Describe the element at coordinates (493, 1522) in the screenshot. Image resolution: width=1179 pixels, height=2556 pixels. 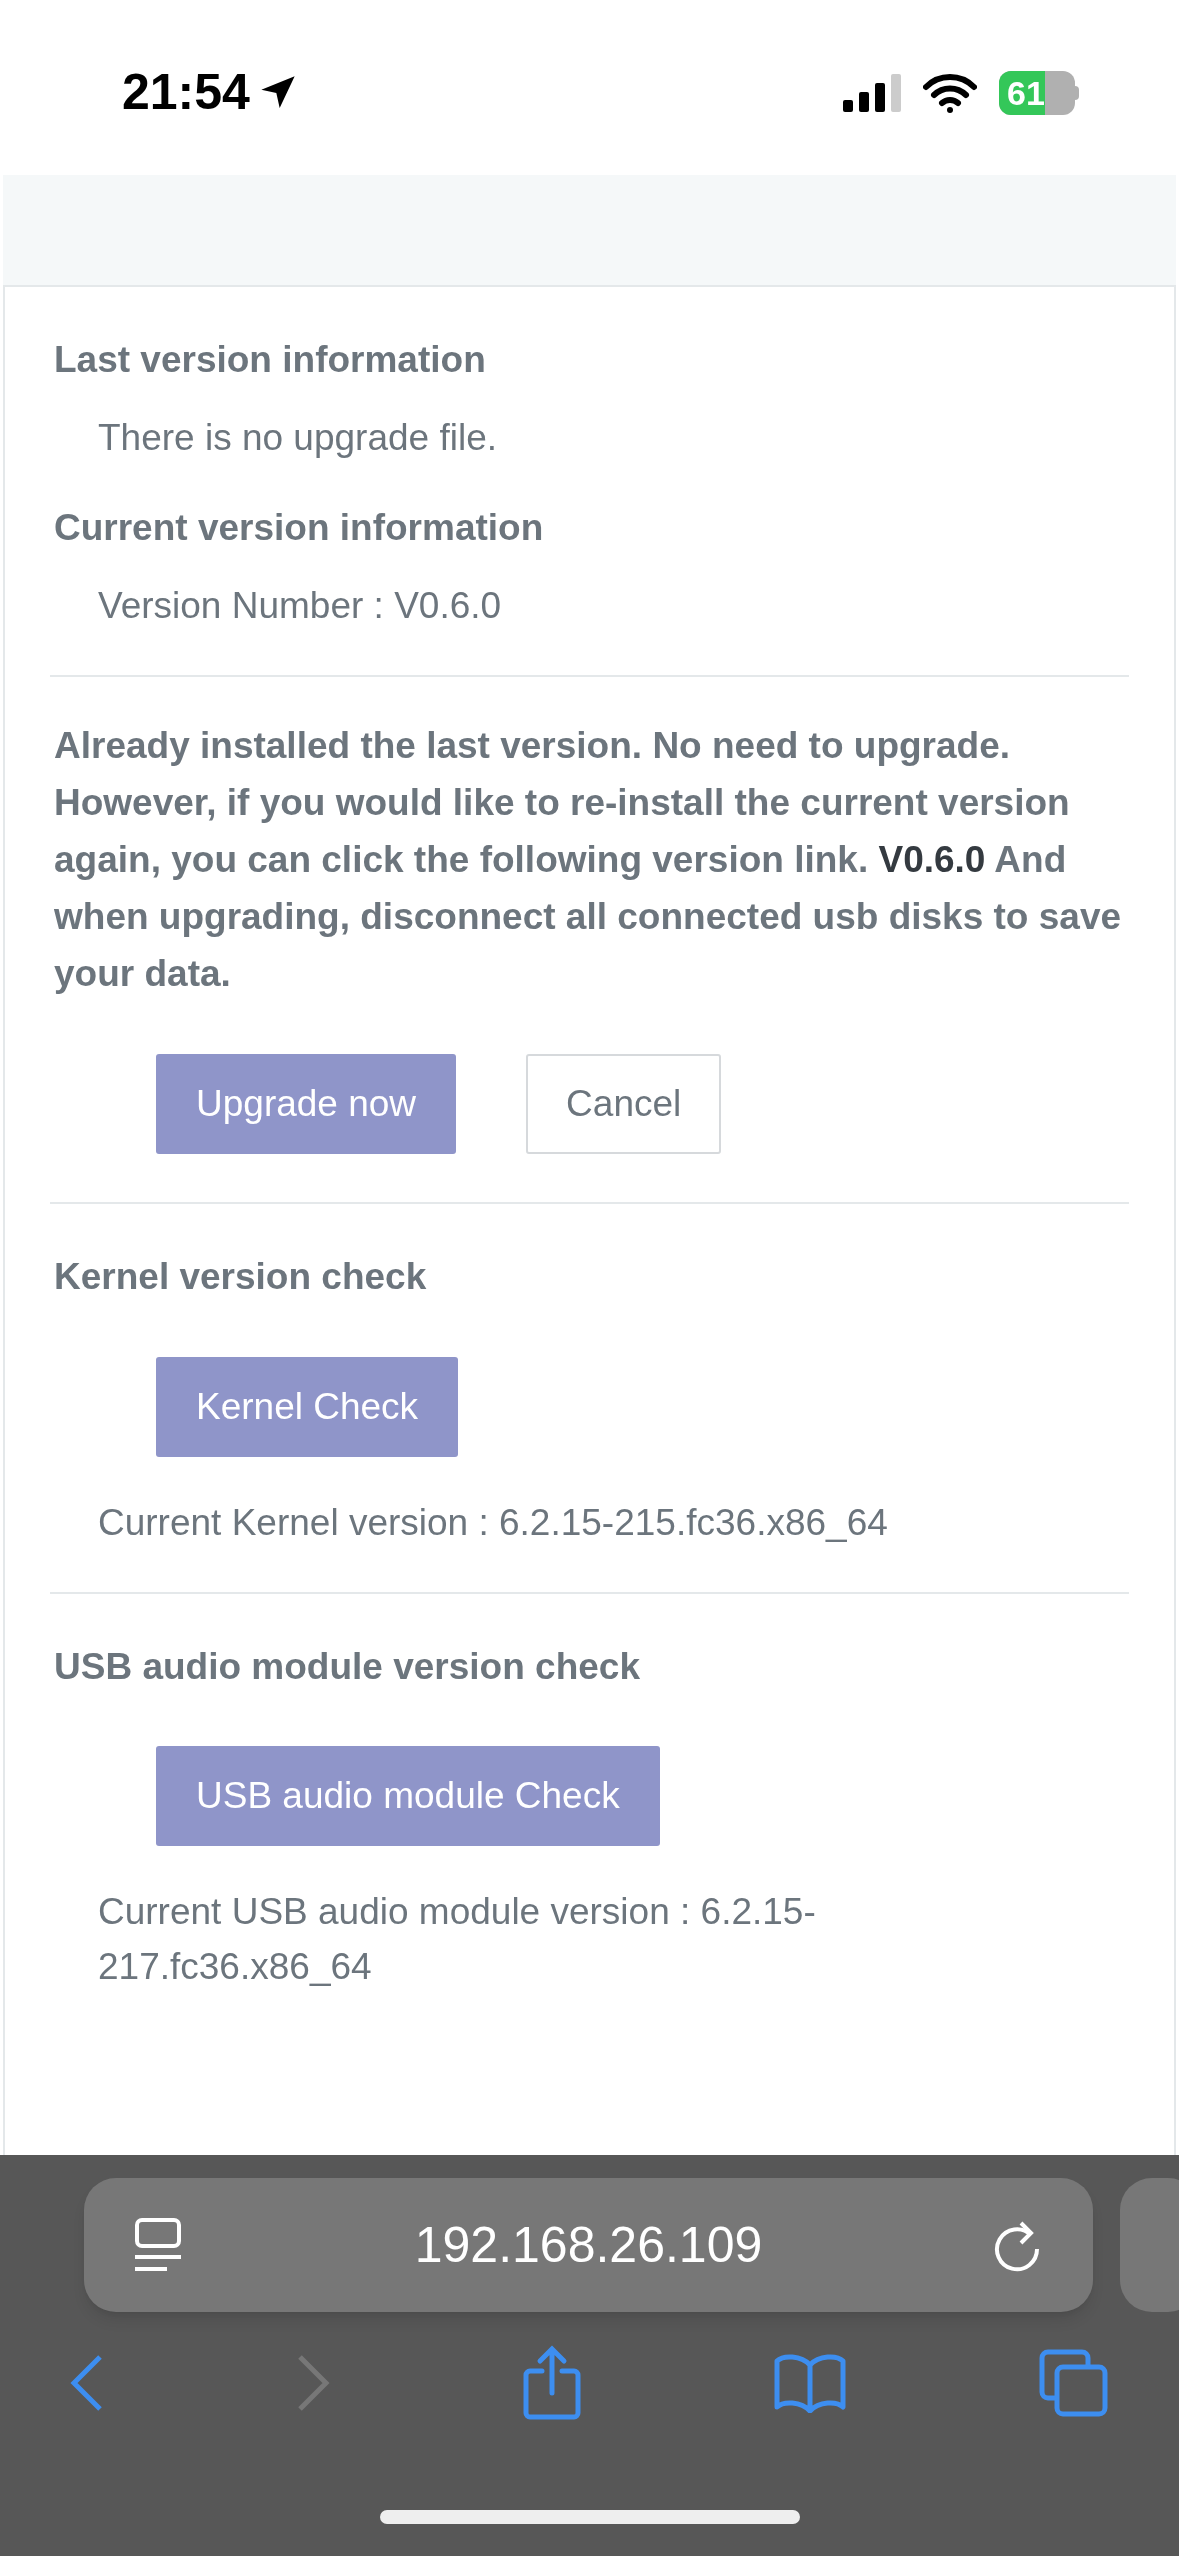
I see `version-text: Current Kernel version : 6.2.15-215.fc36.x86_64` at that location.